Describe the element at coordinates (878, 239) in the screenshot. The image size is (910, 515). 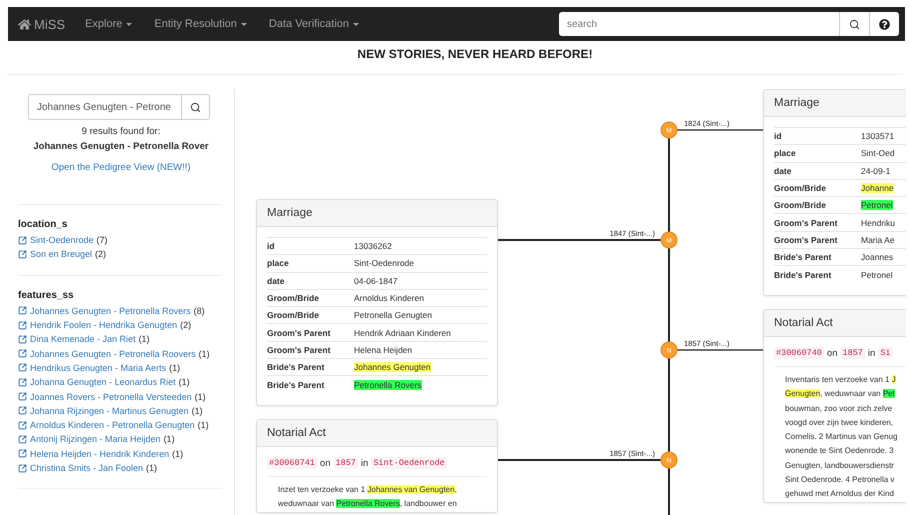
I see `field-value: Maria Ae` at that location.